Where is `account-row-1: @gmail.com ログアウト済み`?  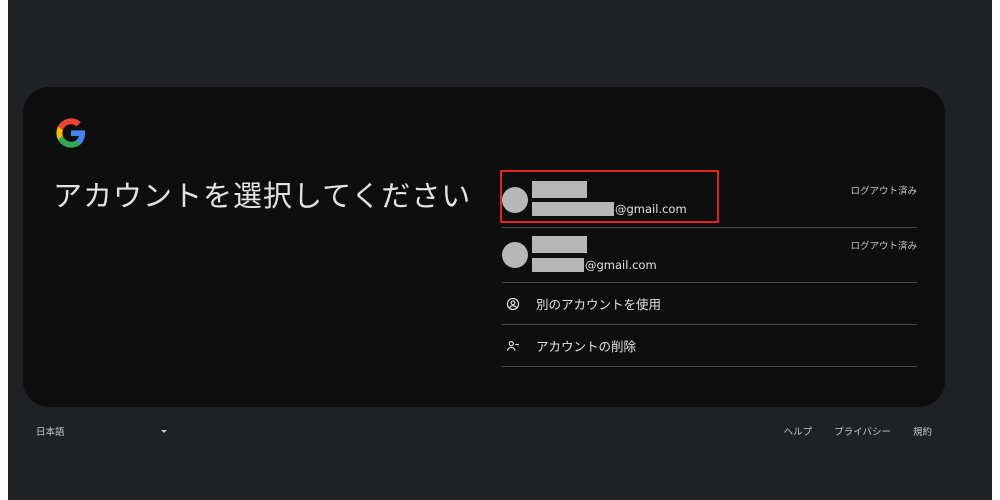
account-row-1: @gmail.com ログアウト済み is located at coordinates (708, 196).